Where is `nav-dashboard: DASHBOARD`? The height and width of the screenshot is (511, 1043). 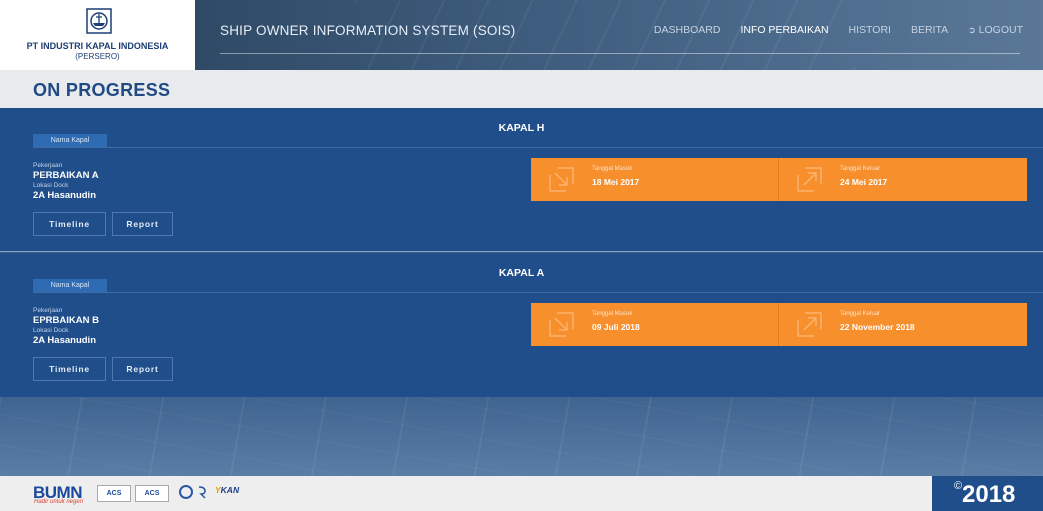 nav-dashboard: DASHBOARD is located at coordinates (687, 30).